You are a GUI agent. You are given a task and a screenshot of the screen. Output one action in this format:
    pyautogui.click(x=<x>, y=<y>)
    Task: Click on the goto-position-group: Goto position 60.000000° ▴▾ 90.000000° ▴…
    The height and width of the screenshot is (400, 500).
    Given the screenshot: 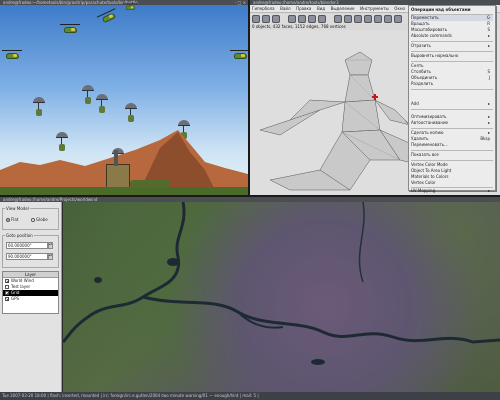 What is the action you would take?
    pyautogui.click(x=30, y=250)
    